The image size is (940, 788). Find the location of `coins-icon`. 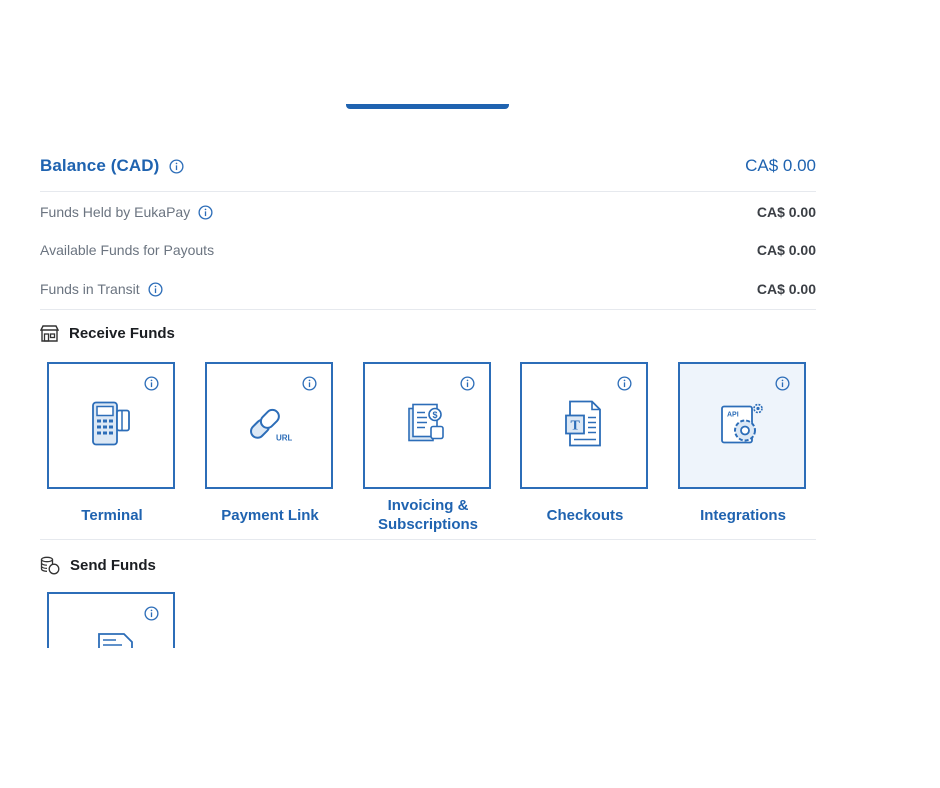

coins-icon is located at coordinates (50, 565).